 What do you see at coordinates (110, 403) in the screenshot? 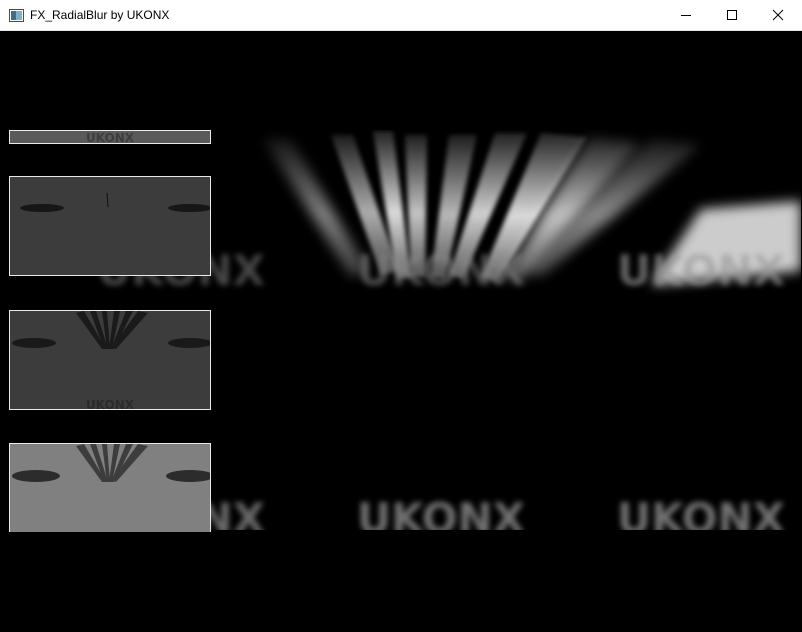
I see `preview-3-watermark: UKONX` at bounding box center [110, 403].